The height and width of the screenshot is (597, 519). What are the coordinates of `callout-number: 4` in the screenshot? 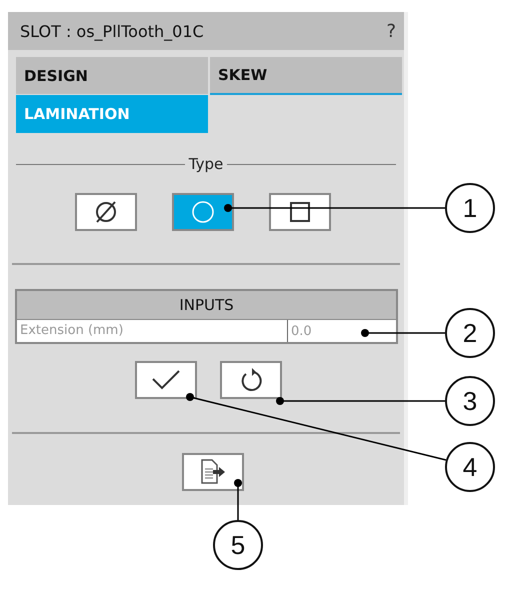 It's located at (470, 467).